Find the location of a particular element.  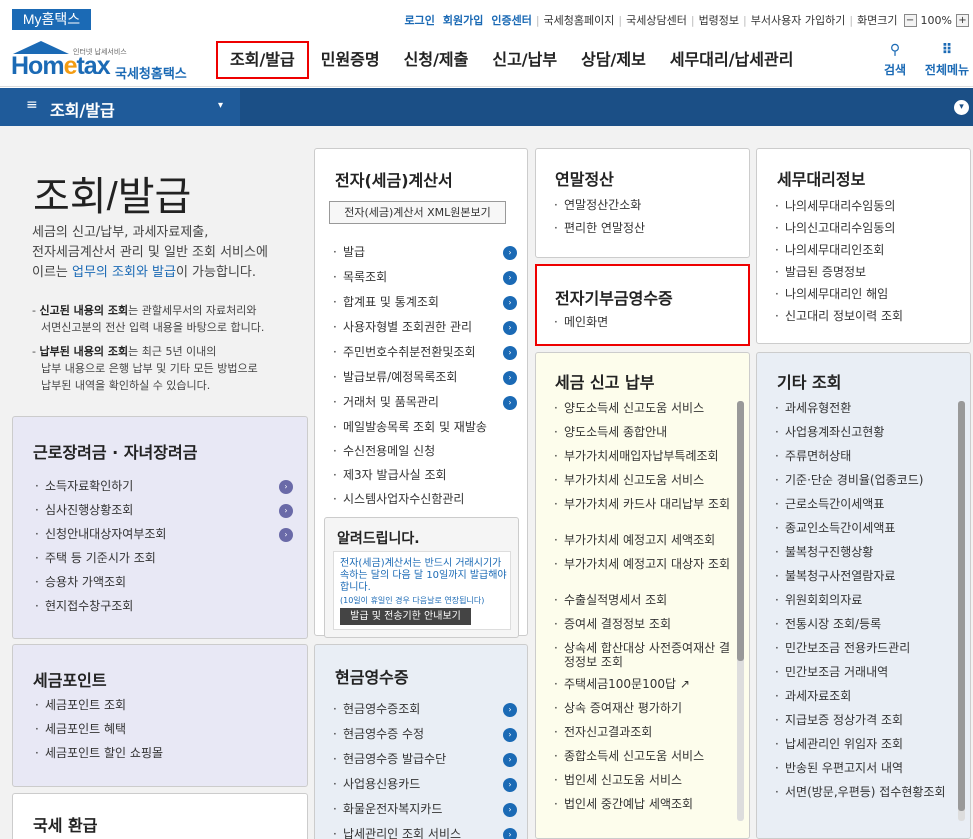

list-item: 수신전용메일 신청 is located at coordinates (424, 456).